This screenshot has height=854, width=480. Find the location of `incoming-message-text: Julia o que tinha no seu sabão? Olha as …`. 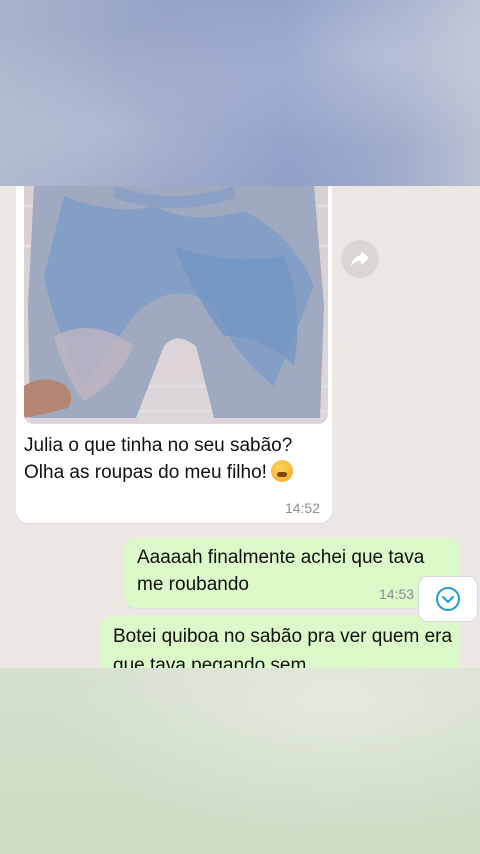

incoming-message-text: Julia o que tinha no seu sabão? Olha as … is located at coordinates (169, 459).